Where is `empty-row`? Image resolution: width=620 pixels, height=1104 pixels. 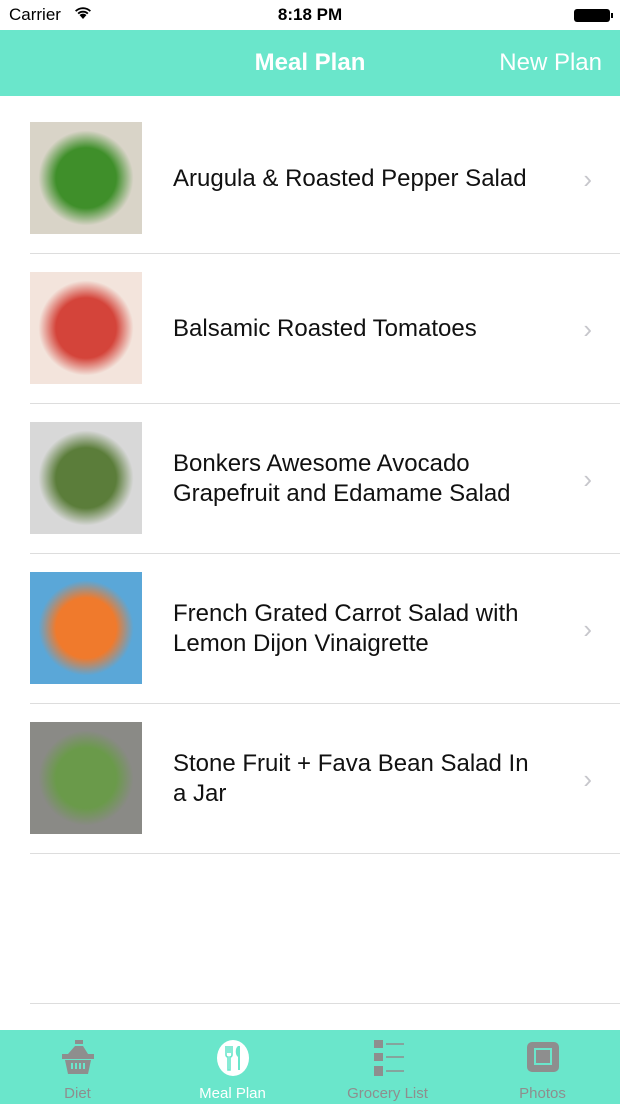
empty-row is located at coordinates (325, 929).